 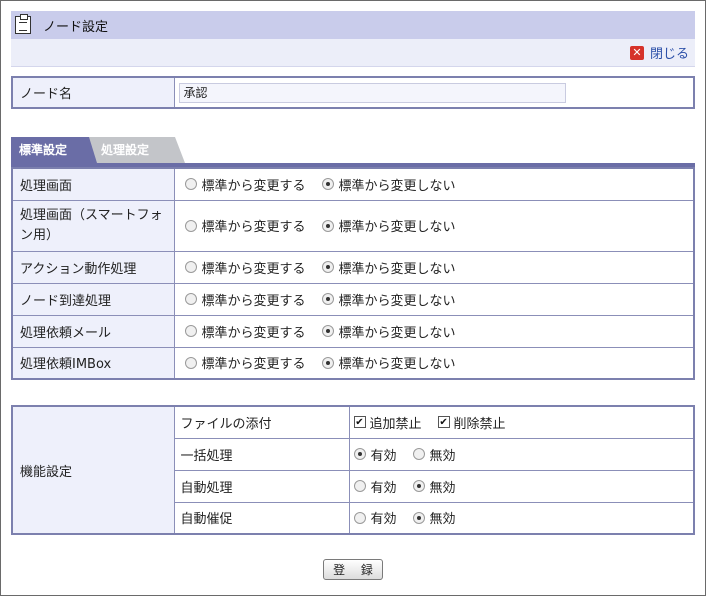 I want to click on table-row: 処理画面 標準から変更する 標準から変更しない, so click(x=353, y=184).